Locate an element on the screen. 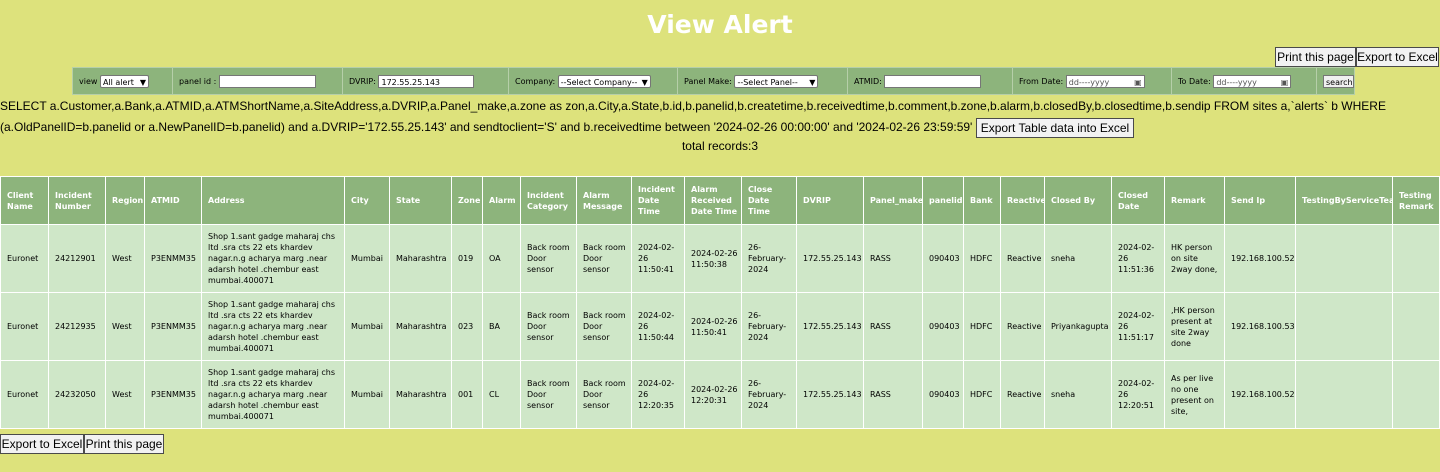  table-cell: 2024-02-26 11:50:44 is located at coordinates (658, 326).